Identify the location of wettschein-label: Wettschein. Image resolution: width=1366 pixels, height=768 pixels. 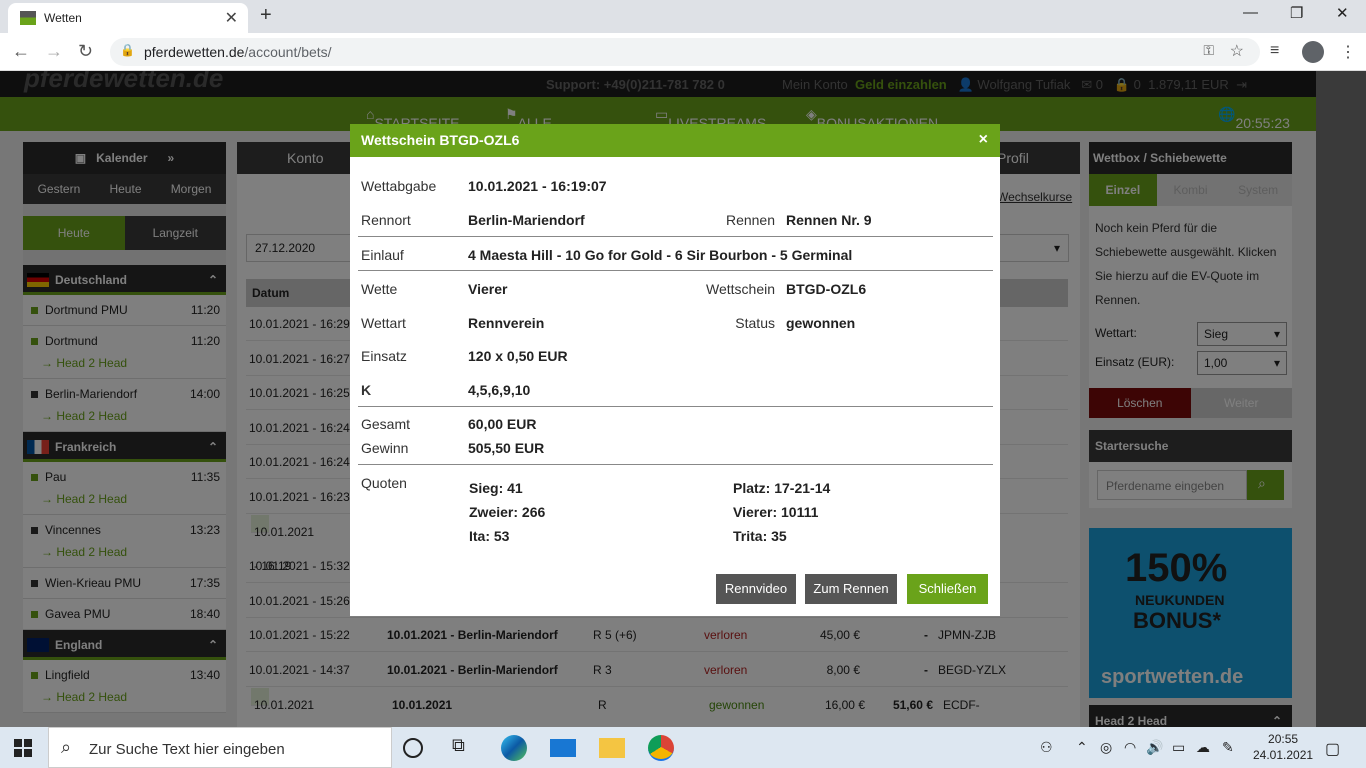
(740, 289).